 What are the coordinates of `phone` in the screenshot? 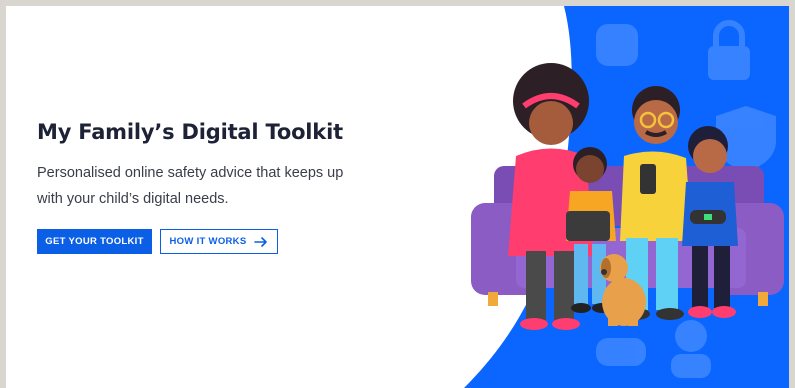 It's located at (648, 179).